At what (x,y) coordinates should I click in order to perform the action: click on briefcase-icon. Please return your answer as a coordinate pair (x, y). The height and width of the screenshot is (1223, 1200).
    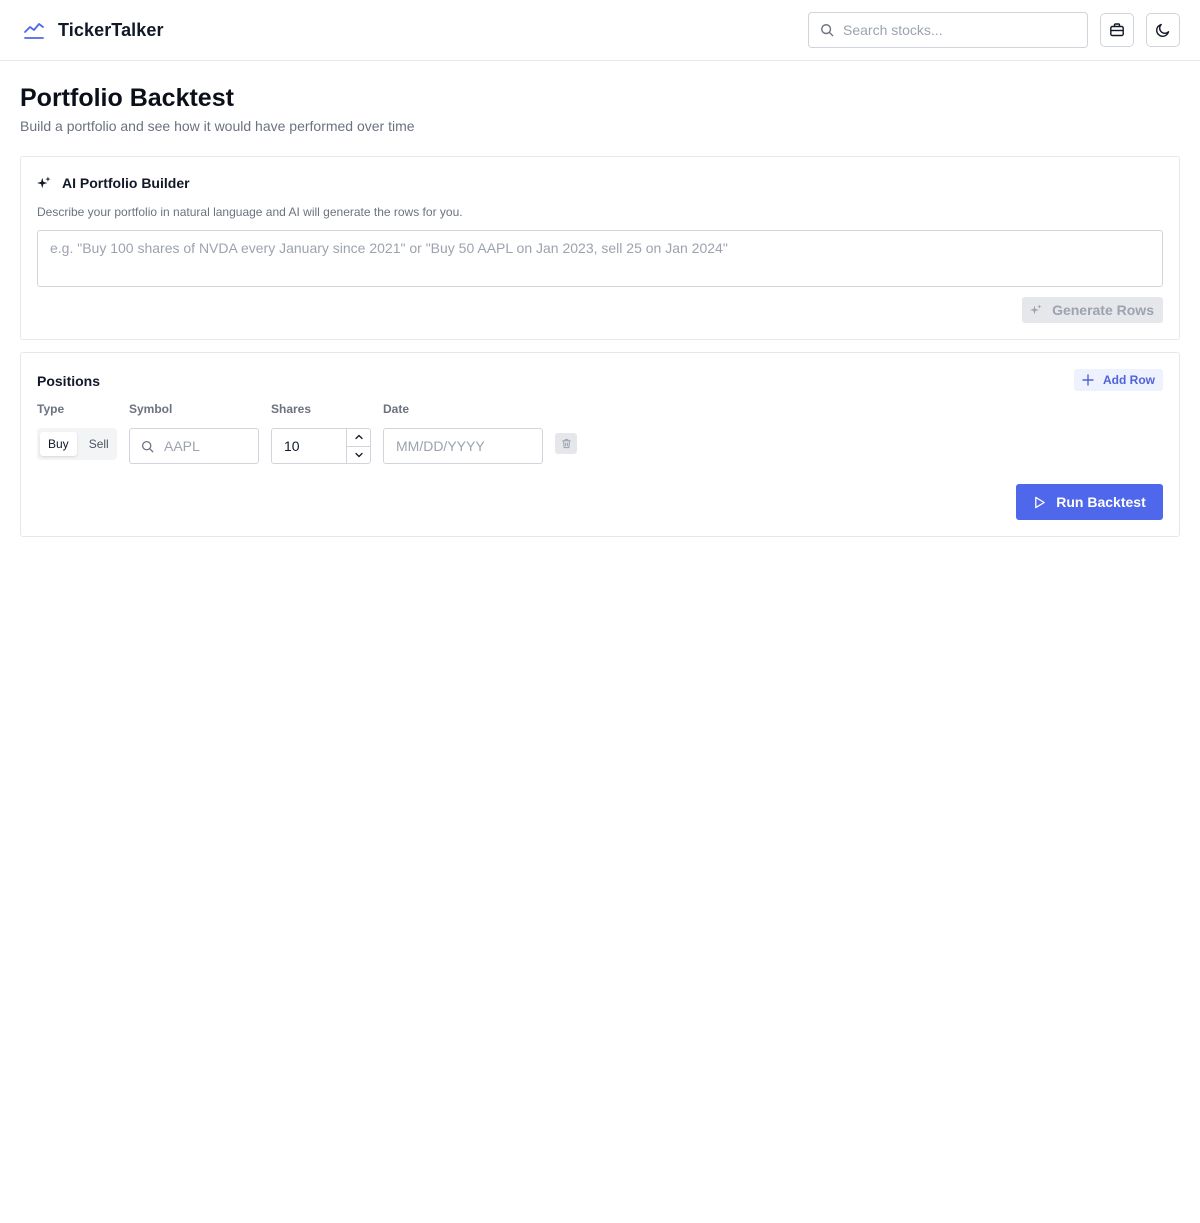
    Looking at the image, I should click on (1117, 30).